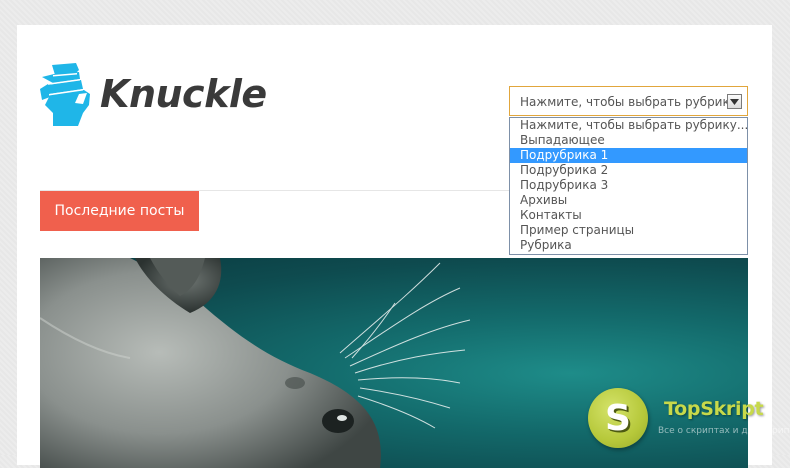  I want to click on site-logo: Knuckle, so click(153, 94).